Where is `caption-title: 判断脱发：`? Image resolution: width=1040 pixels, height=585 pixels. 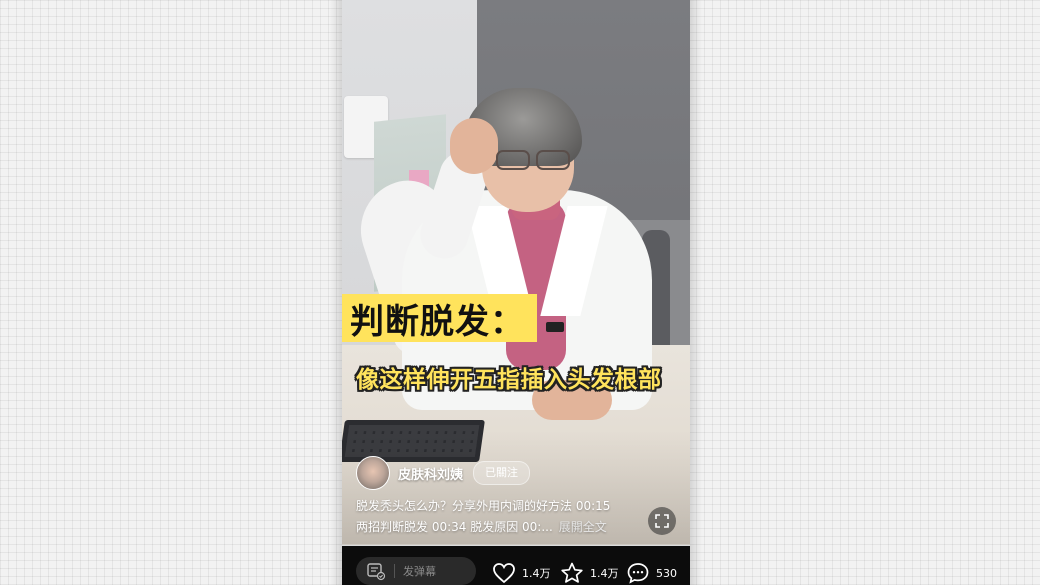 caption-title: 判断脱发： is located at coordinates (439, 318).